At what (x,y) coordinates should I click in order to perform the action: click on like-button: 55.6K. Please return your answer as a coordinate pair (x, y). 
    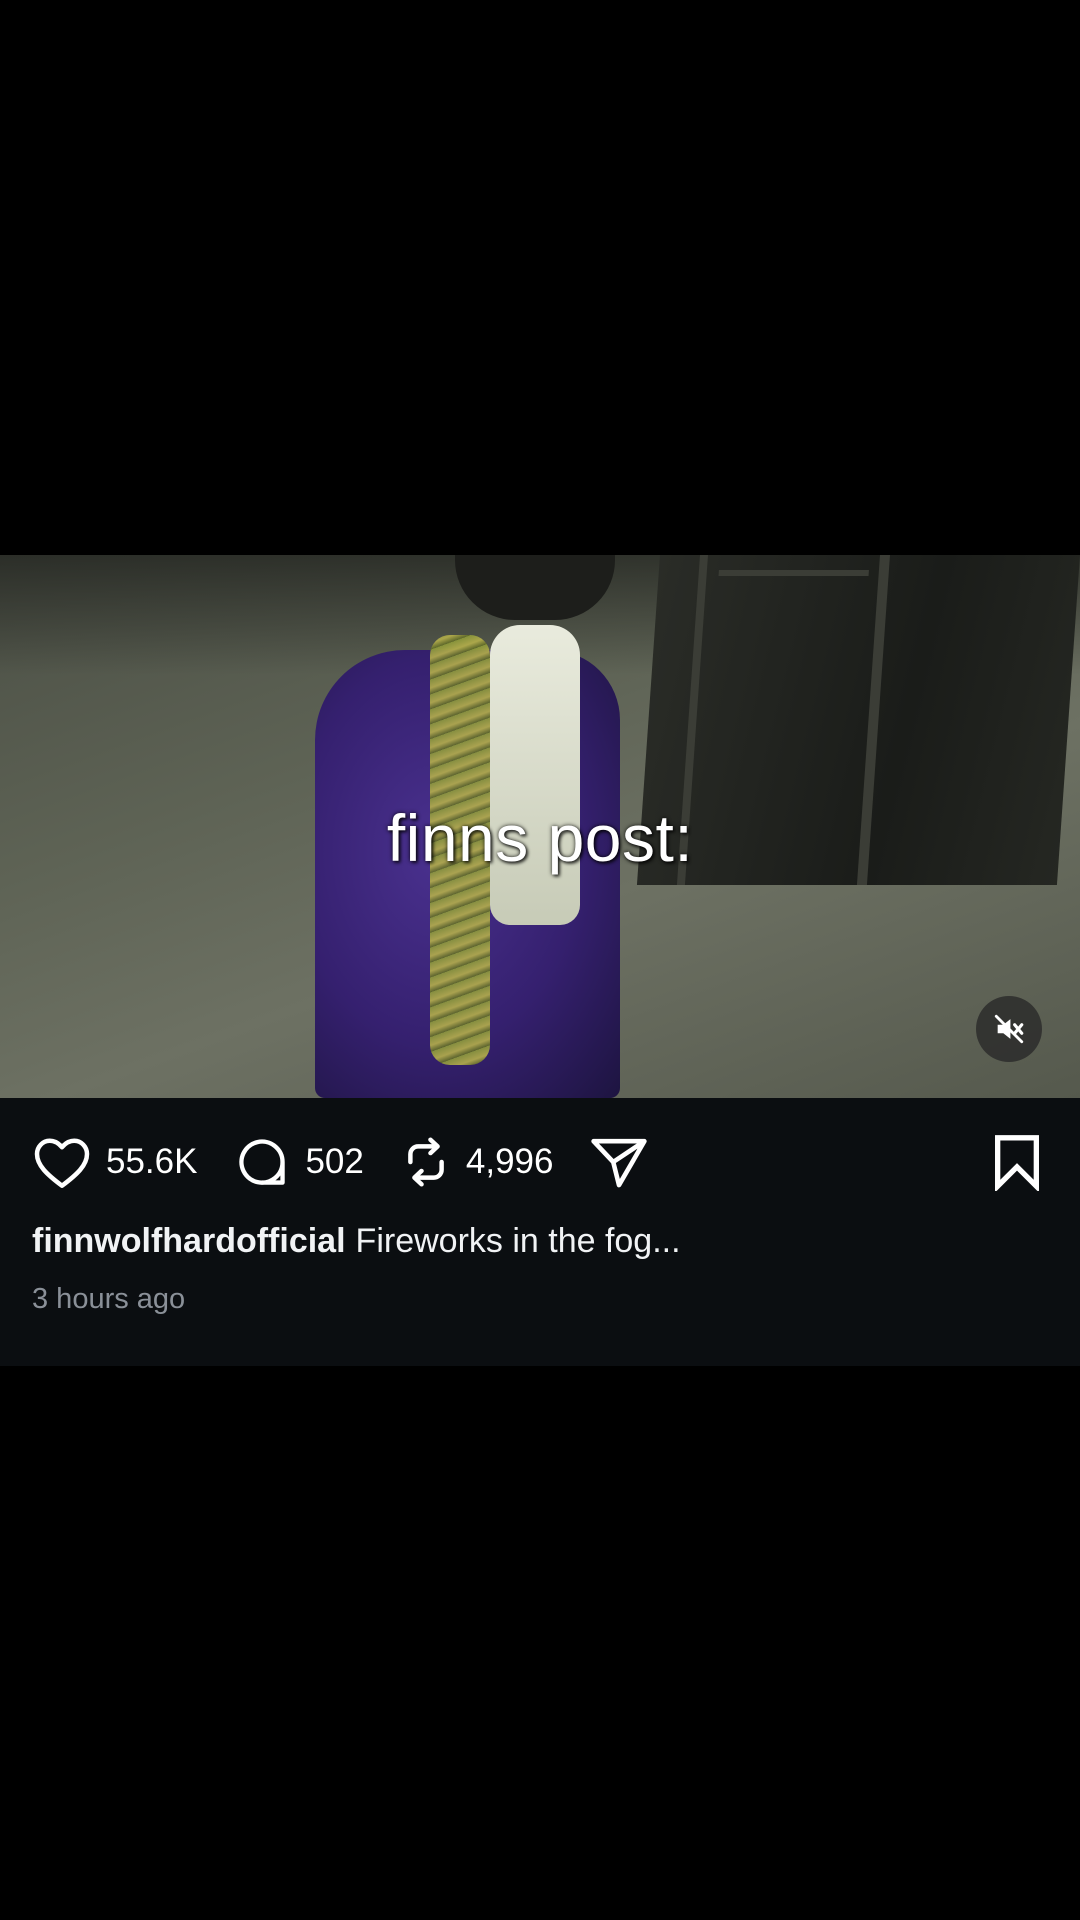
    Looking at the image, I should click on (132, 1162).